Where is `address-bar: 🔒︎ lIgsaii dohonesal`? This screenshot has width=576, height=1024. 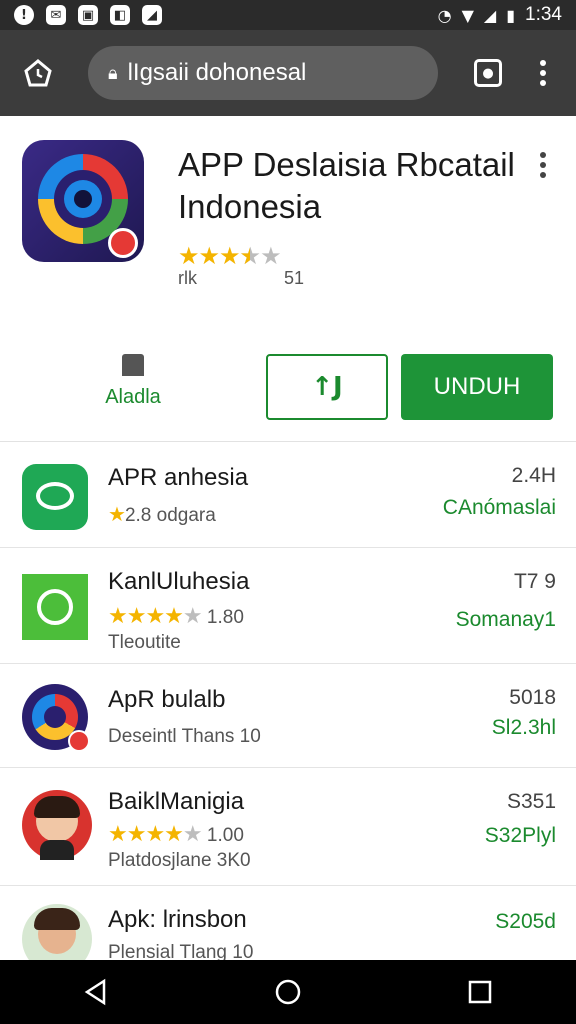
address-bar: 🔒︎ lIgsaii dohonesal is located at coordinates (263, 73).